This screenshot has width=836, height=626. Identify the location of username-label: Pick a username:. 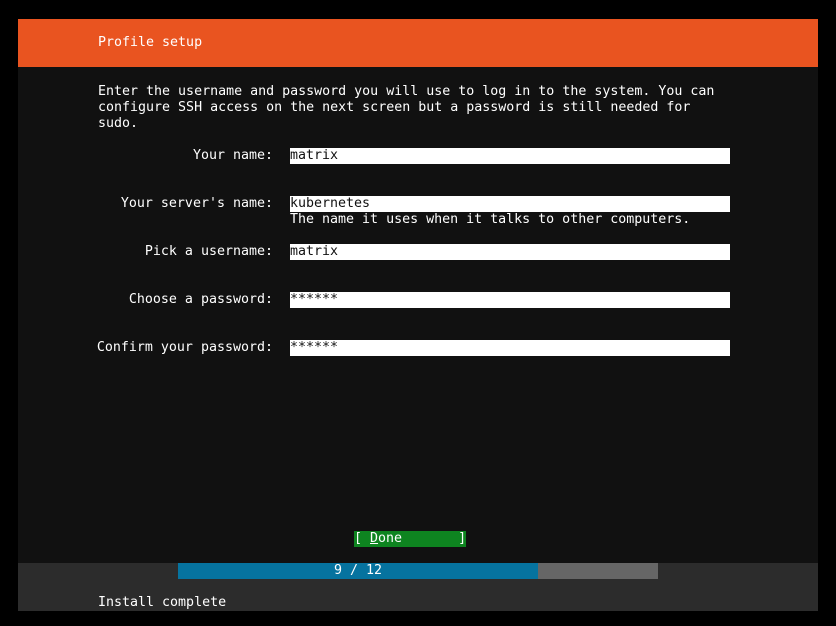
(208, 251).